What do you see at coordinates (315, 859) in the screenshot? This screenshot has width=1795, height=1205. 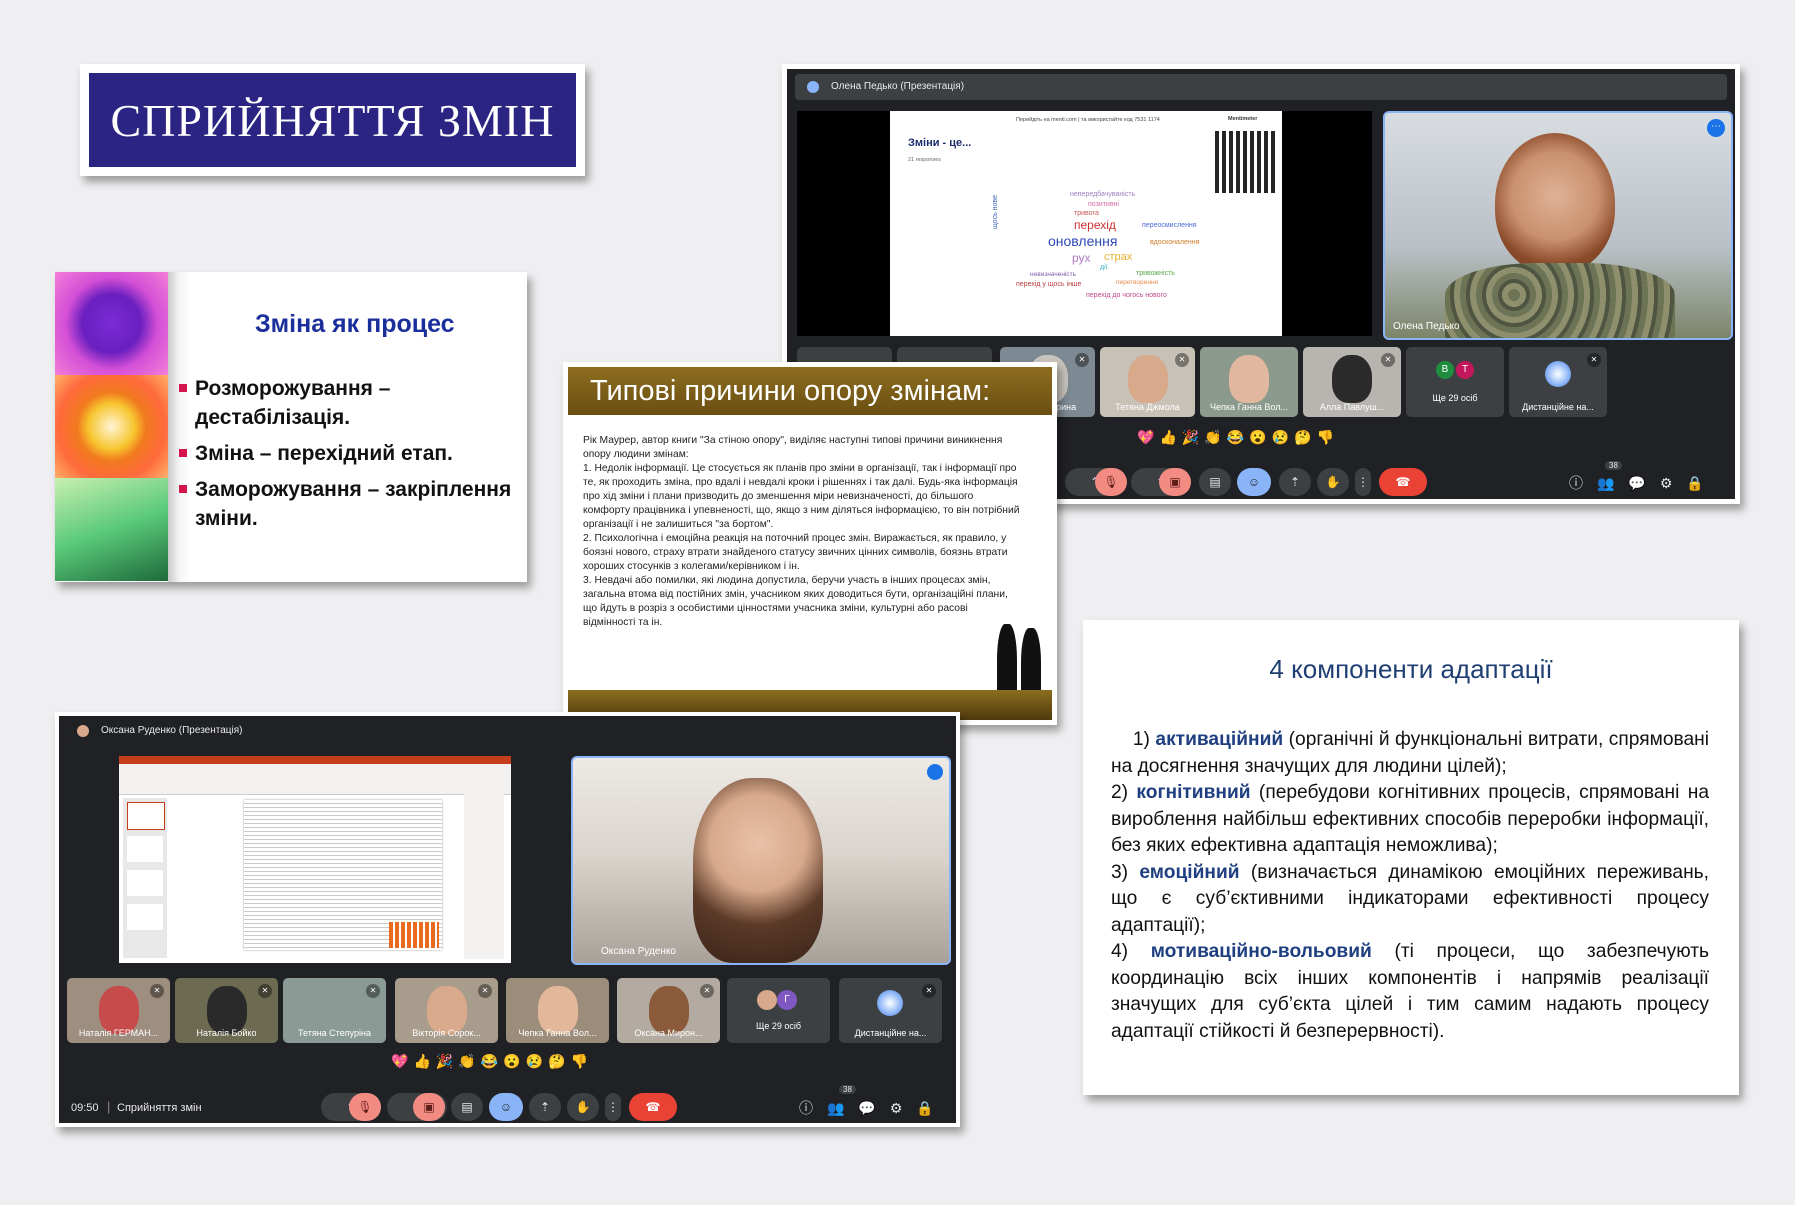 I see `shared-powerpoint` at bounding box center [315, 859].